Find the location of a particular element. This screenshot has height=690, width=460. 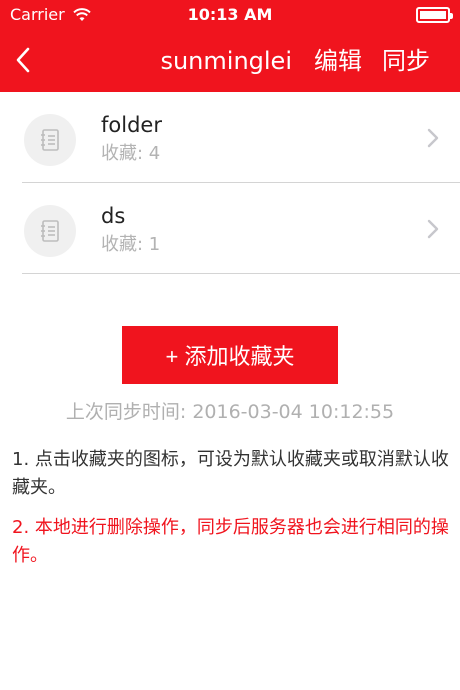

folder-row: folder 收藏: 4 is located at coordinates (230, 137).